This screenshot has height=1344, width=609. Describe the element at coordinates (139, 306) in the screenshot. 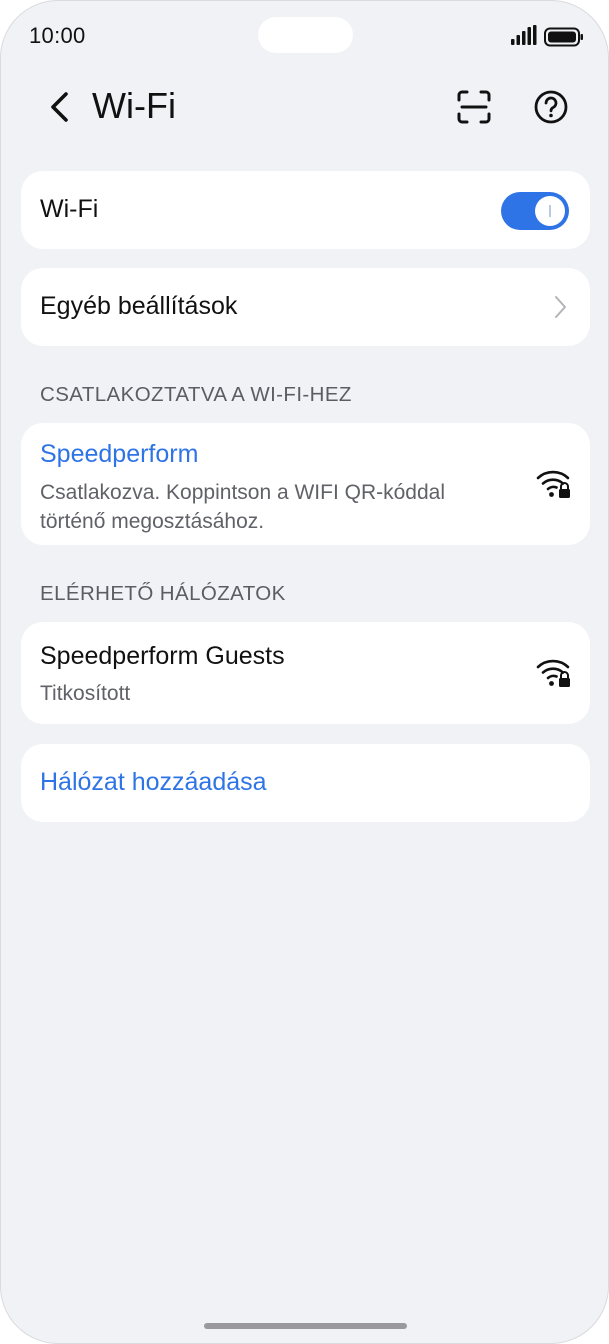

I see `other-settings-label: Egyéb beállítások` at that location.